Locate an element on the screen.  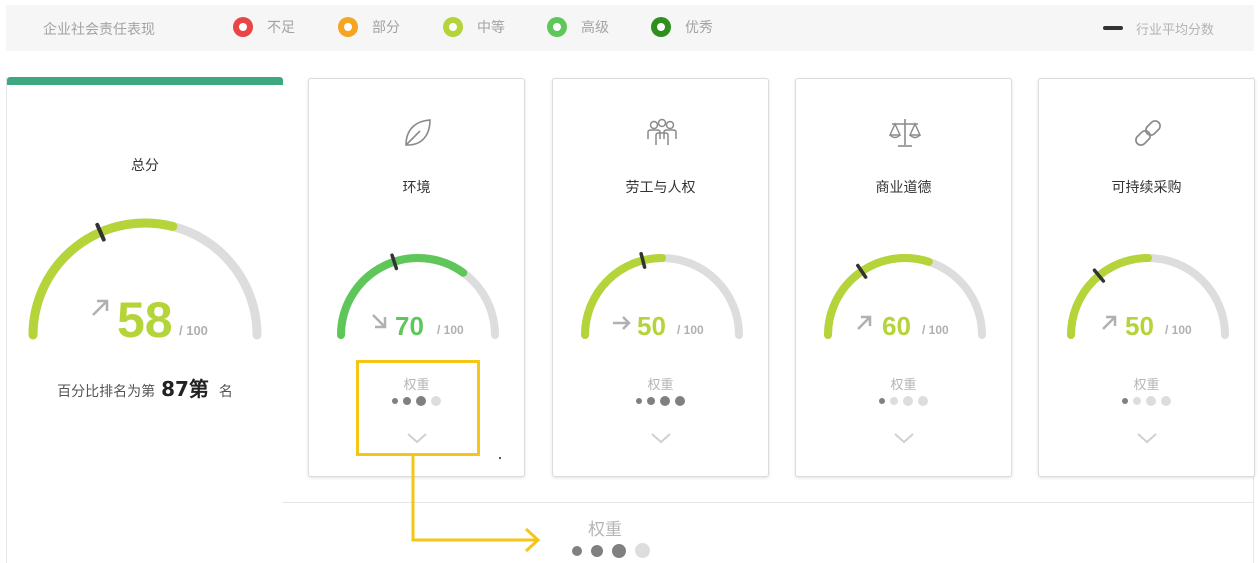
trend-flat-icon is located at coordinates (622, 323).